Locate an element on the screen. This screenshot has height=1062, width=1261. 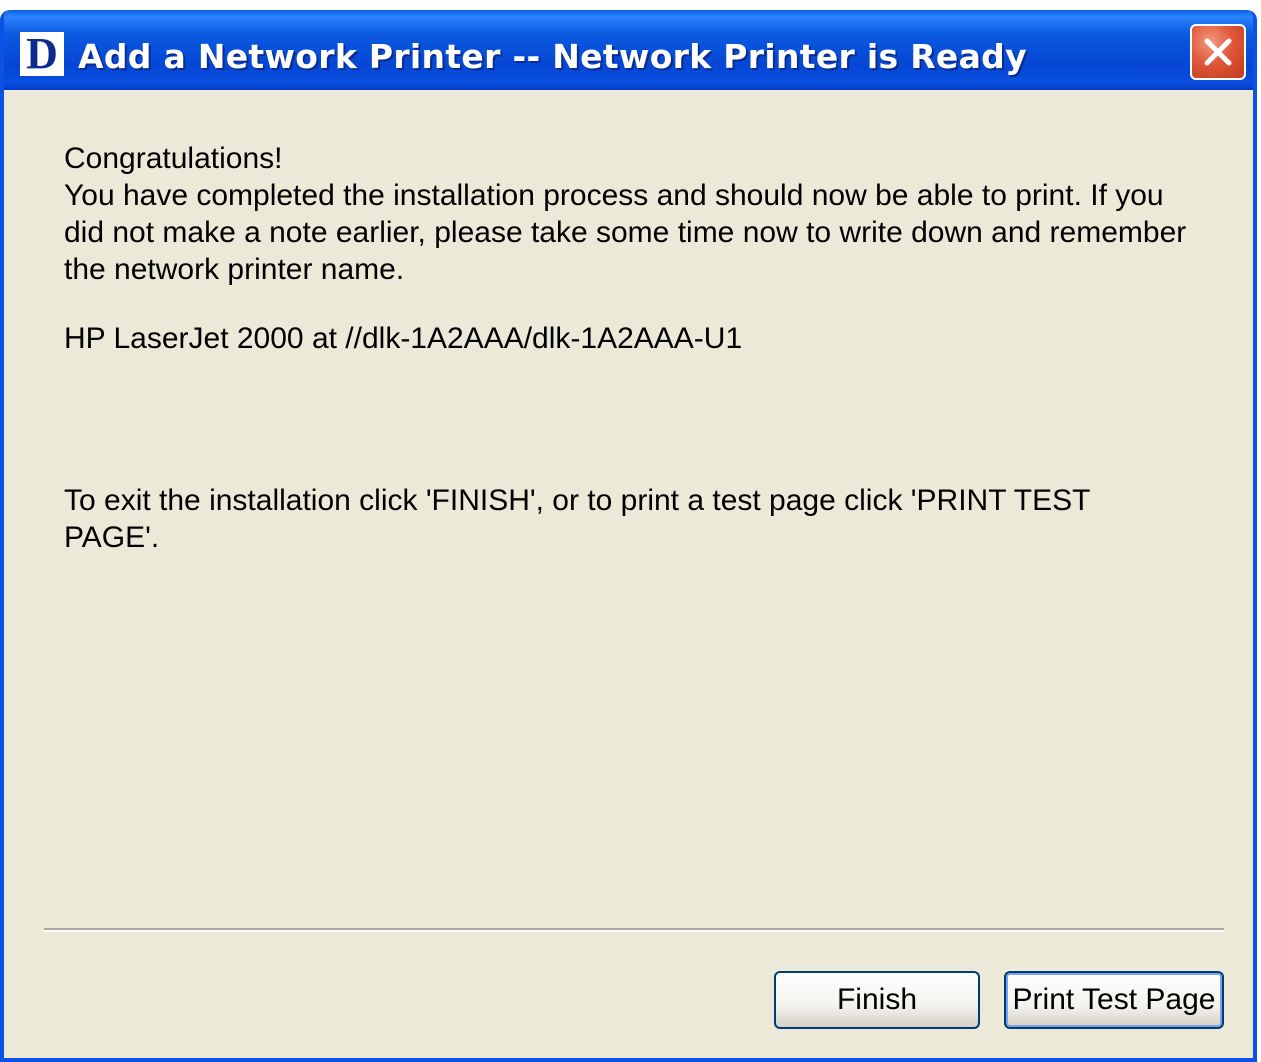
close-icon is located at coordinates (1218, 52).